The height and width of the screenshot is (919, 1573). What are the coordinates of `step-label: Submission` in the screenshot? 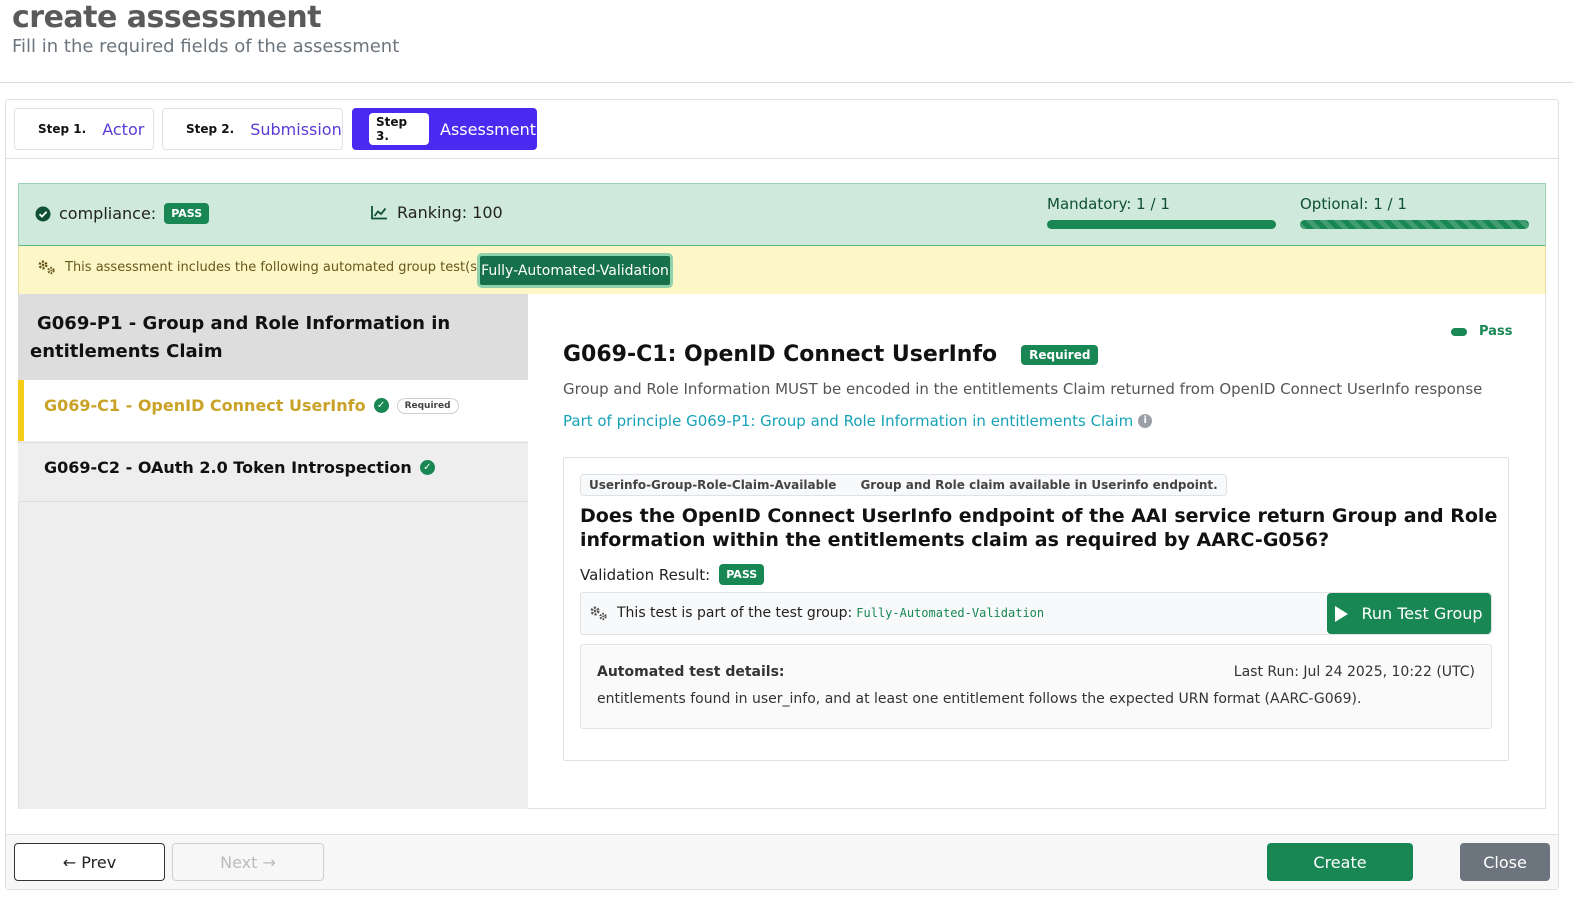 It's located at (296, 129).